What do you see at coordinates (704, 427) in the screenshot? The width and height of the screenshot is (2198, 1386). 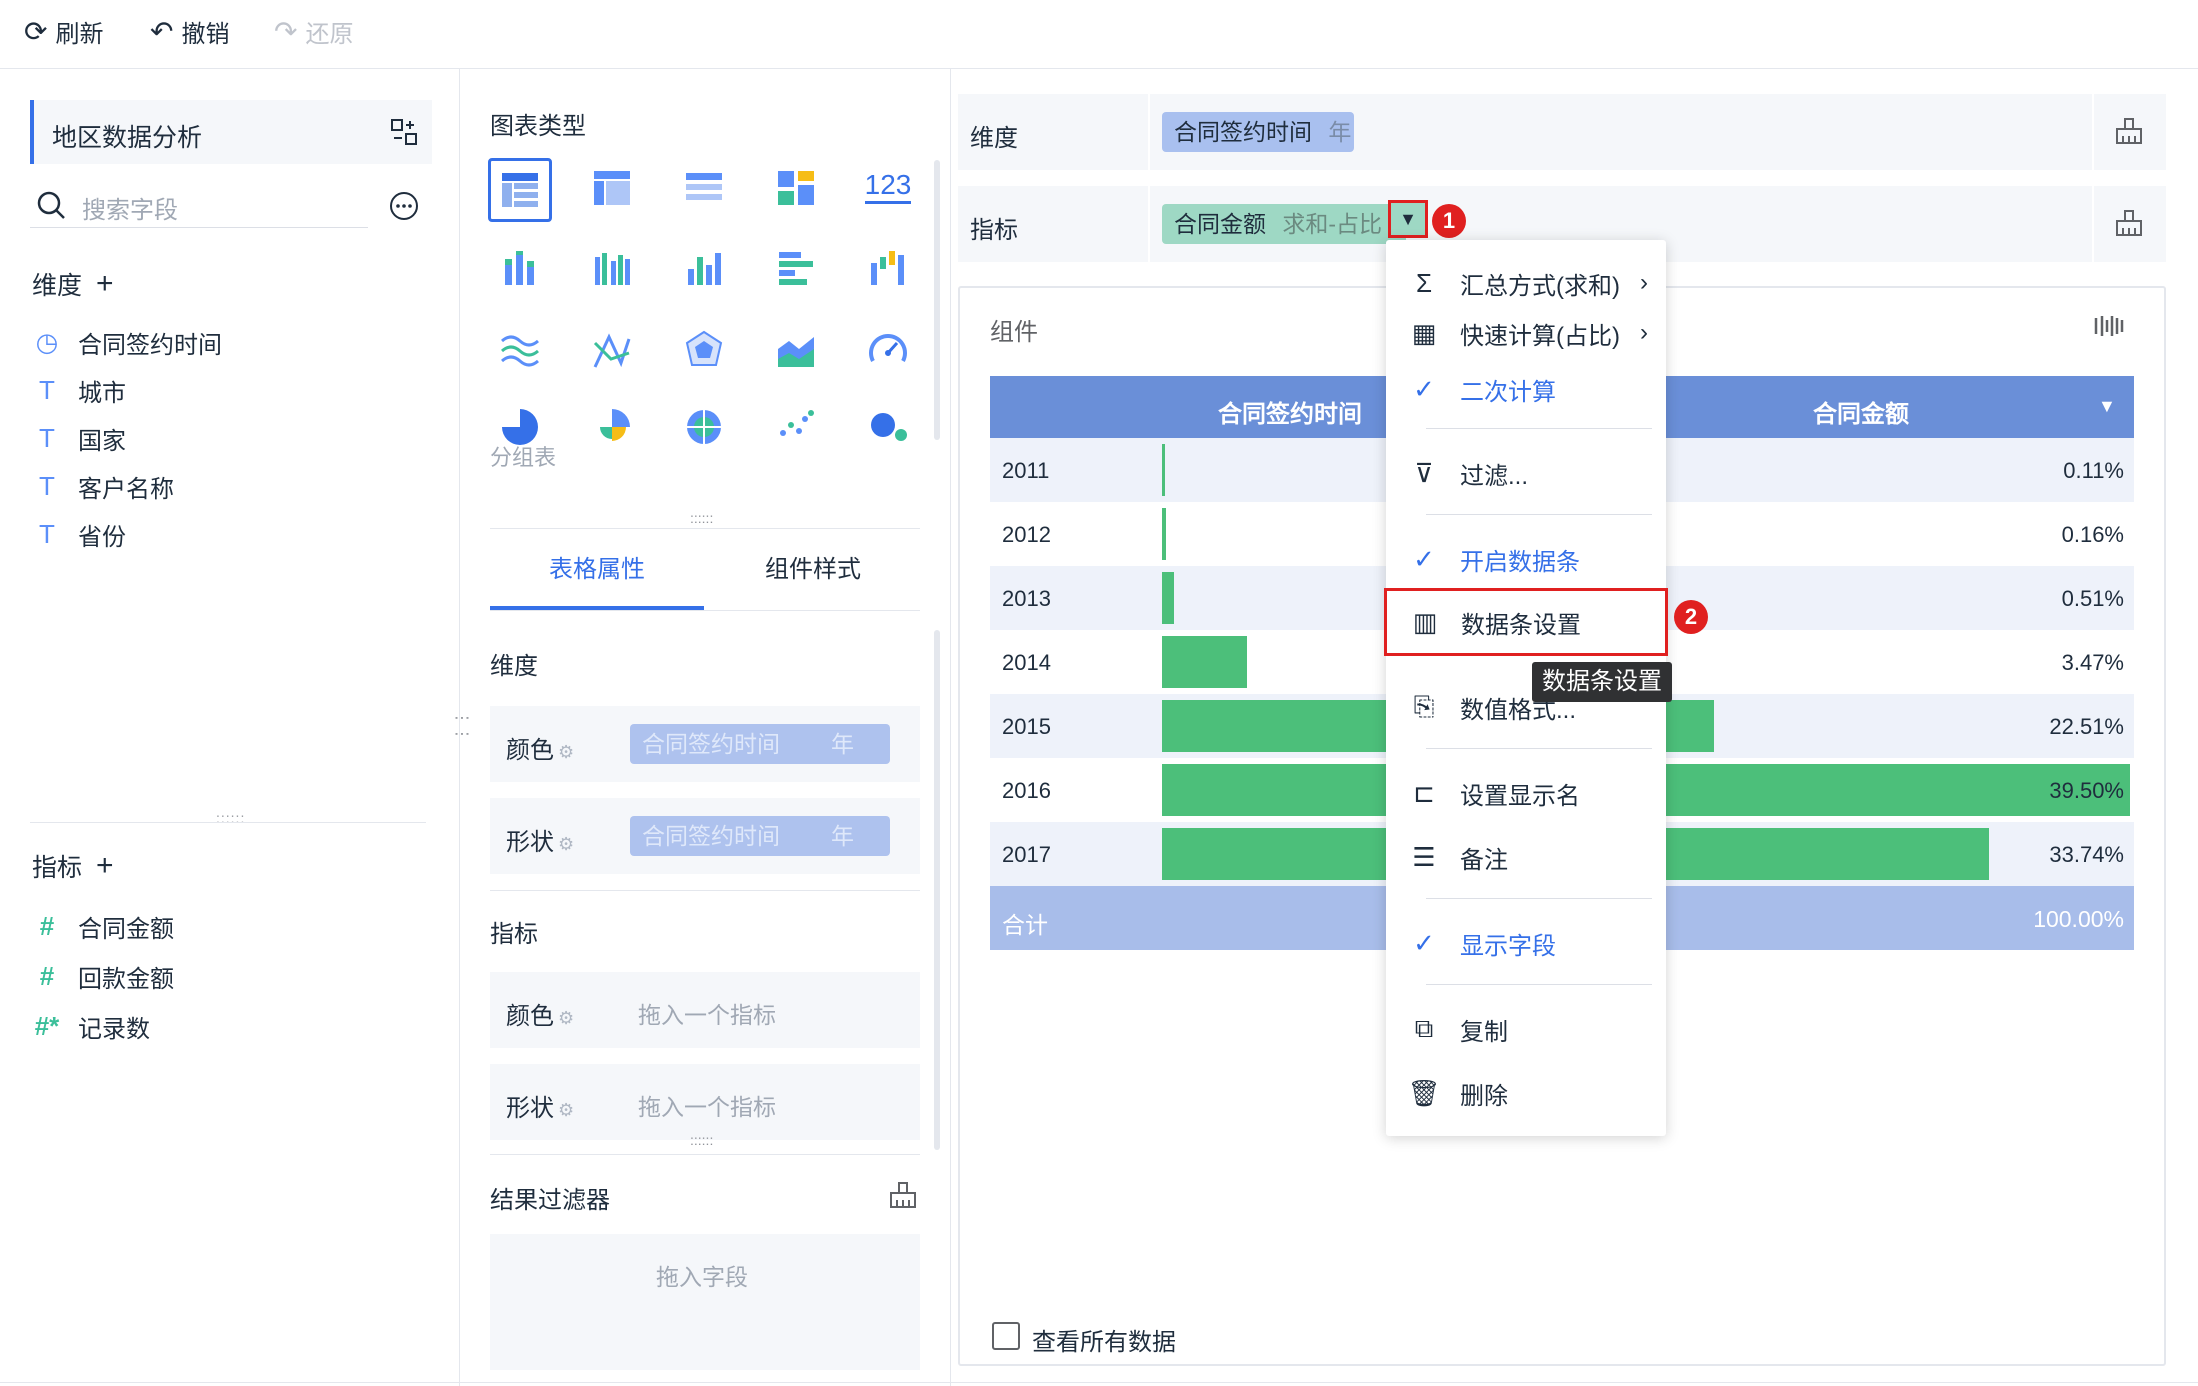 I see `sunburst-icon` at bounding box center [704, 427].